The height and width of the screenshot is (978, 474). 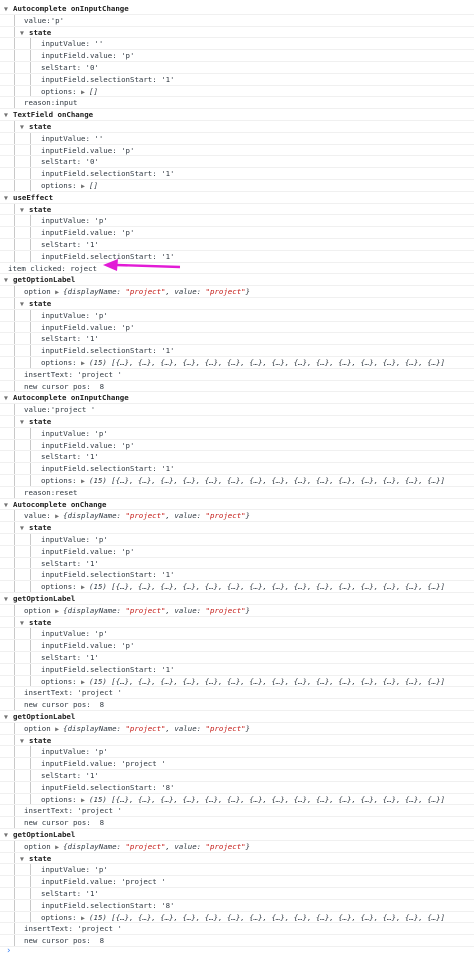 What do you see at coordinates (148, 266) in the screenshot?
I see `arrow-shaft` at bounding box center [148, 266].